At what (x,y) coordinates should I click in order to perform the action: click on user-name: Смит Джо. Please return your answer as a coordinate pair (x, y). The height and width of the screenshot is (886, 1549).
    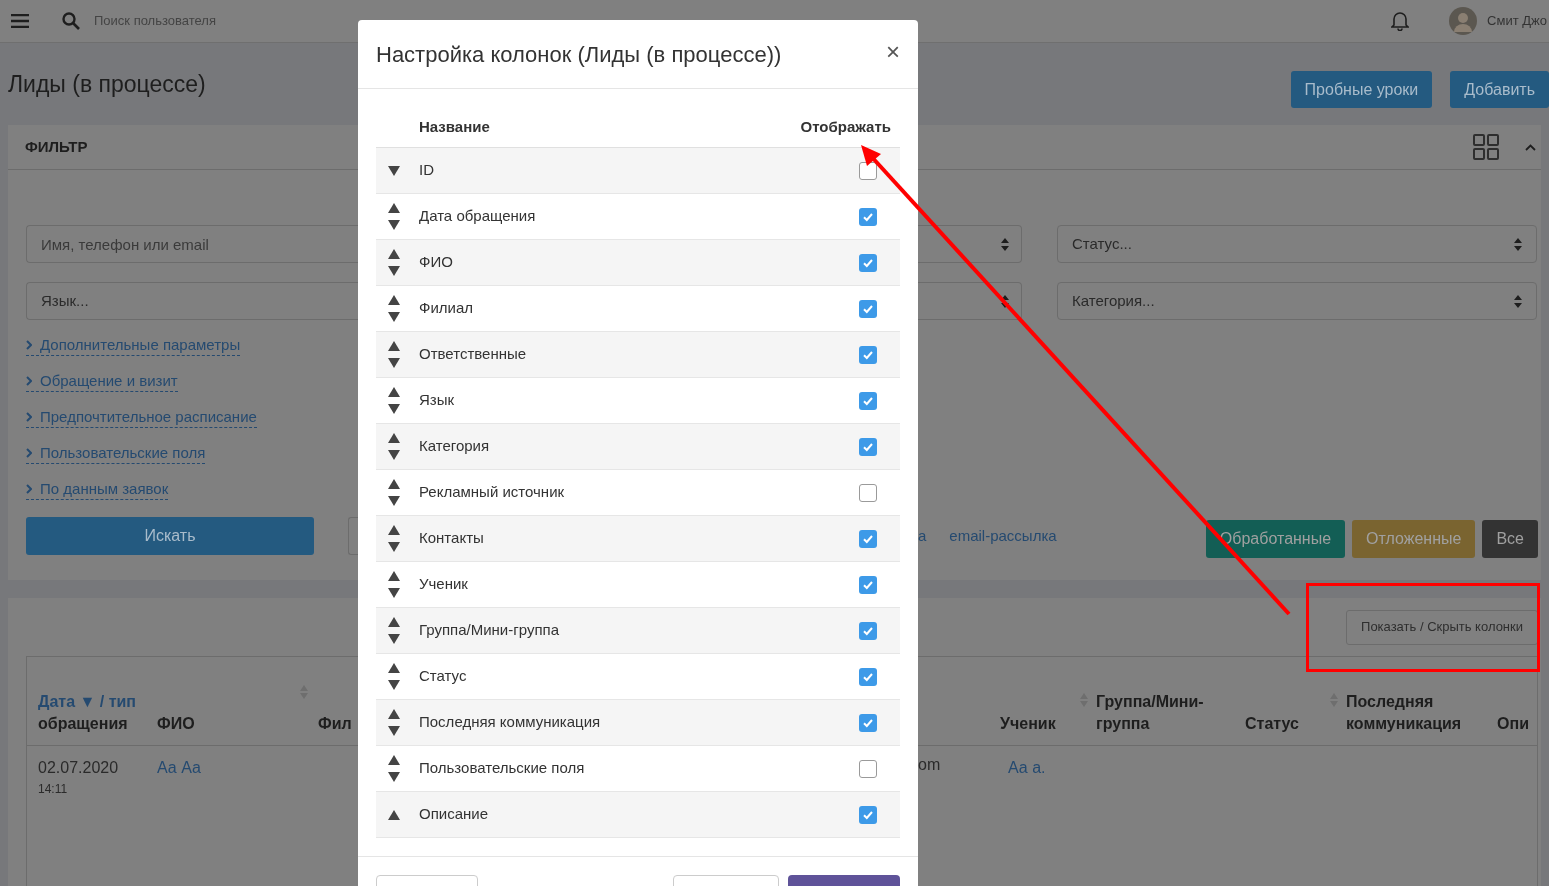
    Looking at the image, I should click on (1518, 21).